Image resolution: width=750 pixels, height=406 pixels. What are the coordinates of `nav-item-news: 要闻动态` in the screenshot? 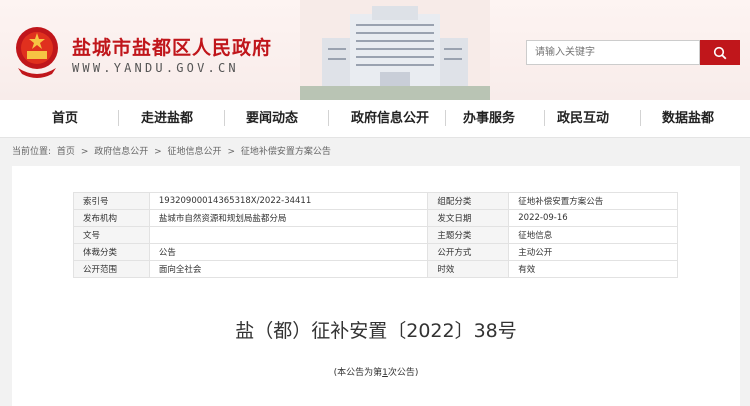 It's located at (272, 118).